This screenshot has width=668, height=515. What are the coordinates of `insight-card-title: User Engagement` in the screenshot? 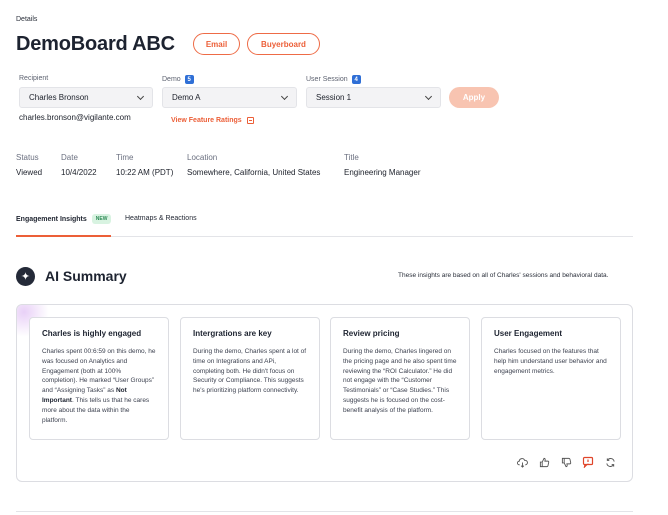 It's located at (528, 333).